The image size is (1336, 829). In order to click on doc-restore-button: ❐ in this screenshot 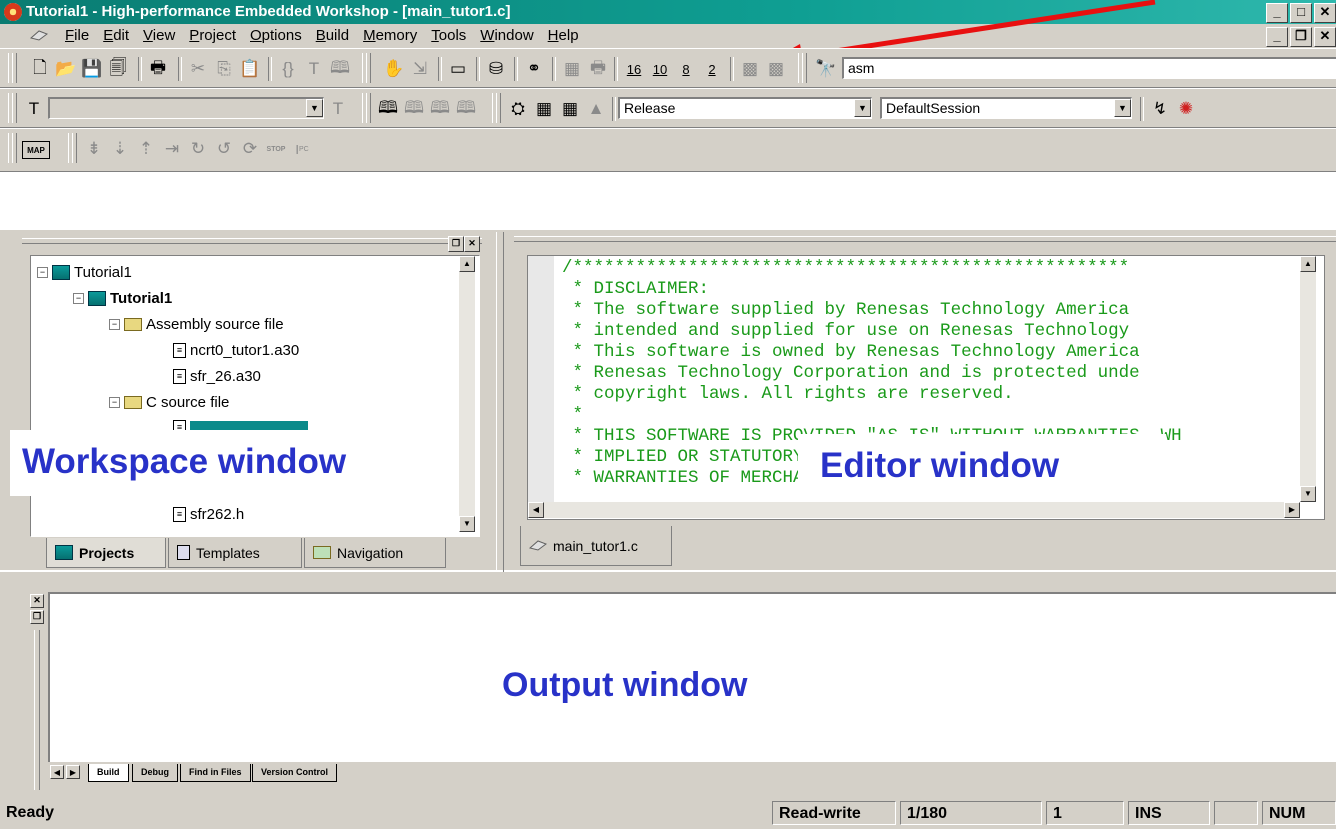, I will do `click(1301, 37)`.